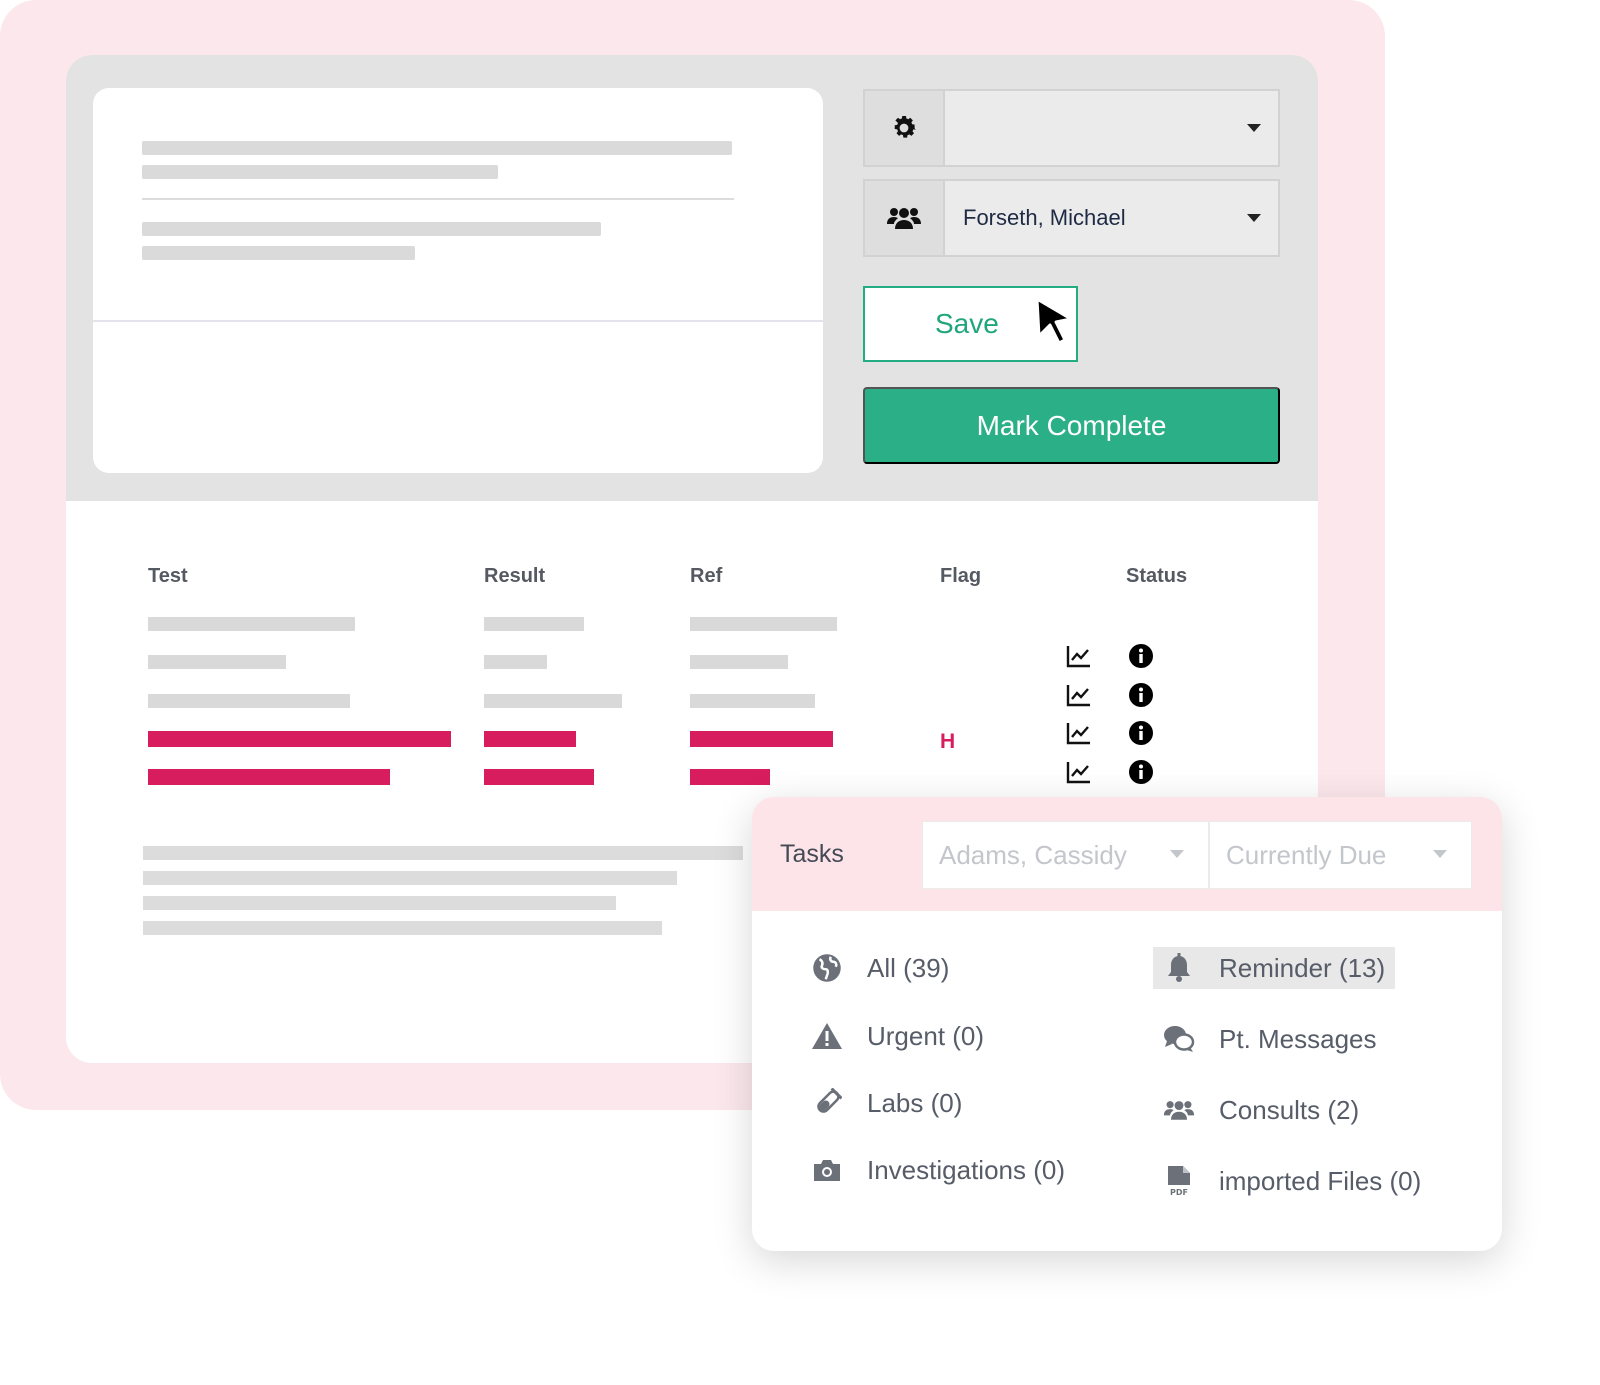  I want to click on test-tube-icon, so click(827, 1103).